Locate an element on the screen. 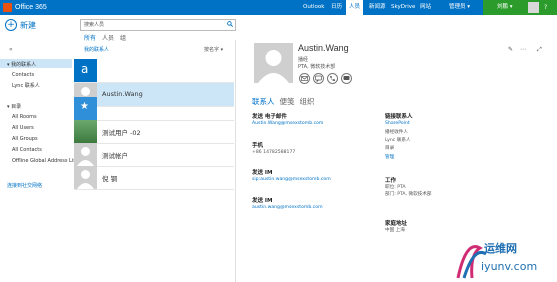 This screenshot has height=282, width=557. photo-avatar is located at coordinates (85, 131).